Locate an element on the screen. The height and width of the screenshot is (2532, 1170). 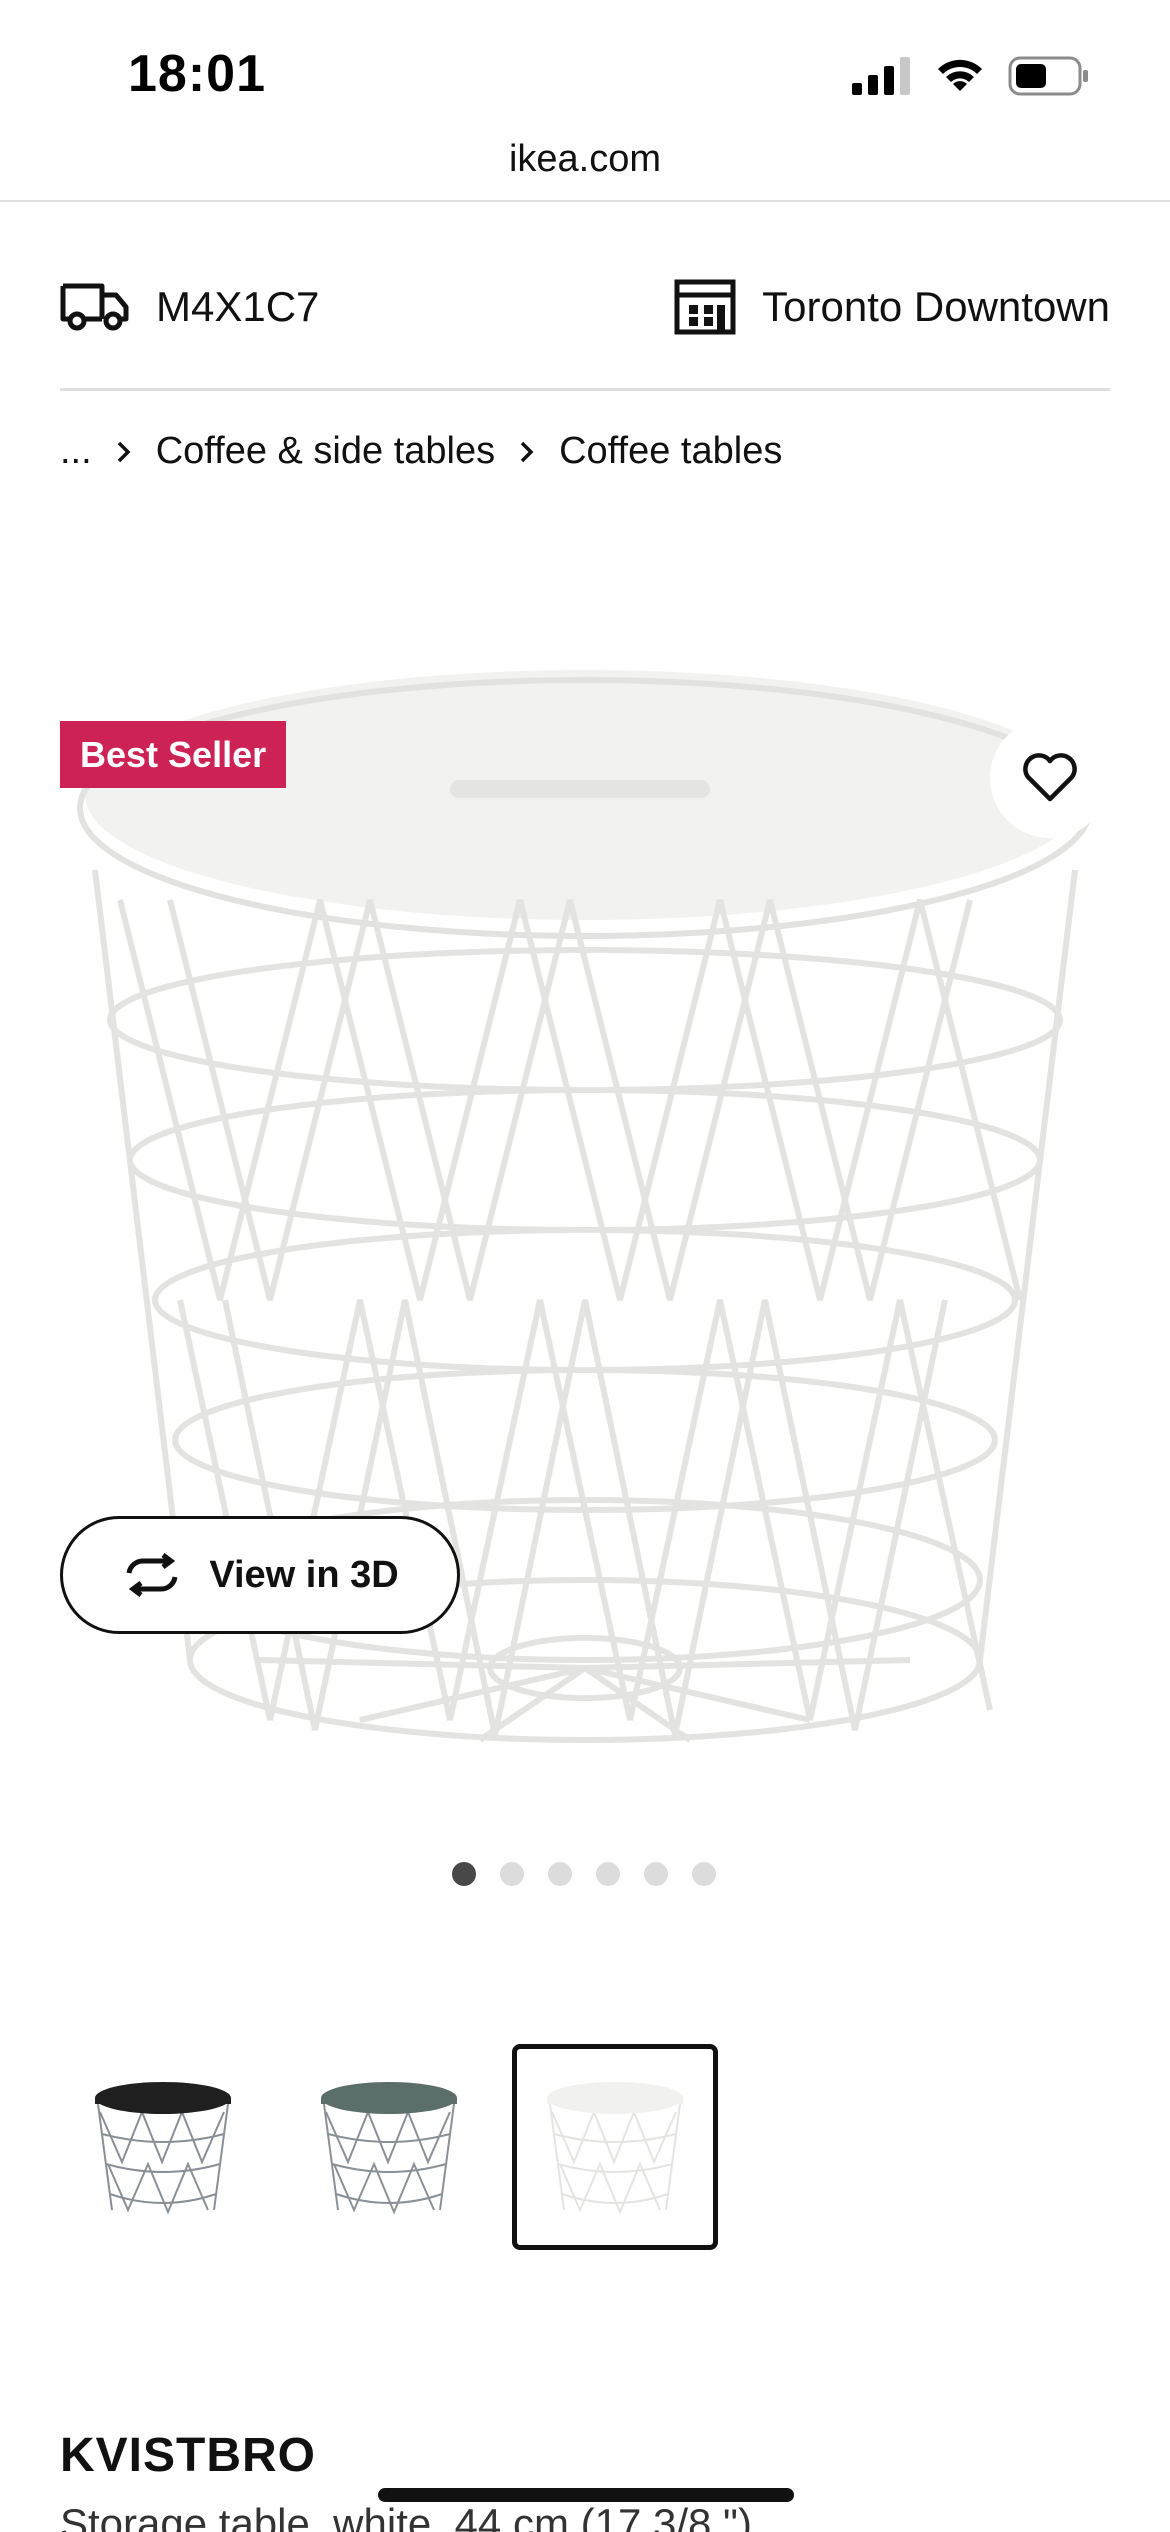
breadcrumb-item-coffee-tables: Coffee tables is located at coordinates (670, 451).